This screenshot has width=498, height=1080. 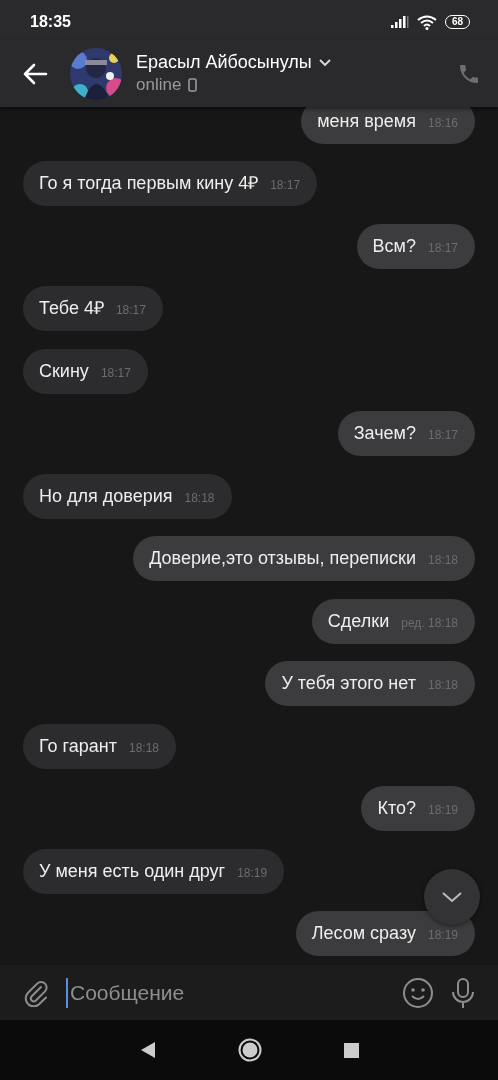 I want to click on status-time: 18:35, so click(x=50, y=22).